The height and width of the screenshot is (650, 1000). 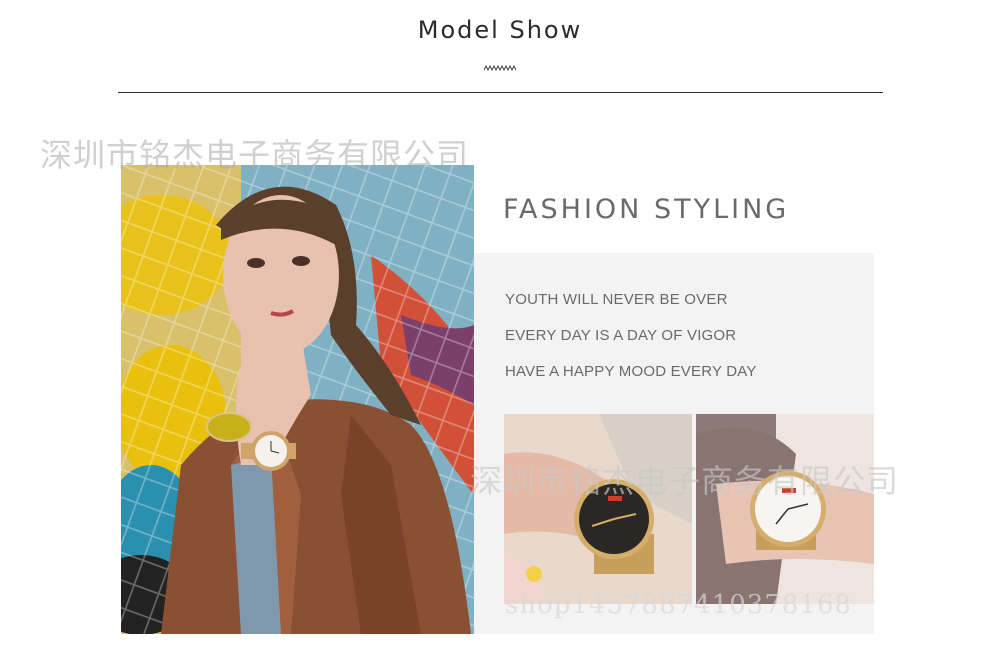 What do you see at coordinates (500, 92) in the screenshot?
I see `header-divider` at bounding box center [500, 92].